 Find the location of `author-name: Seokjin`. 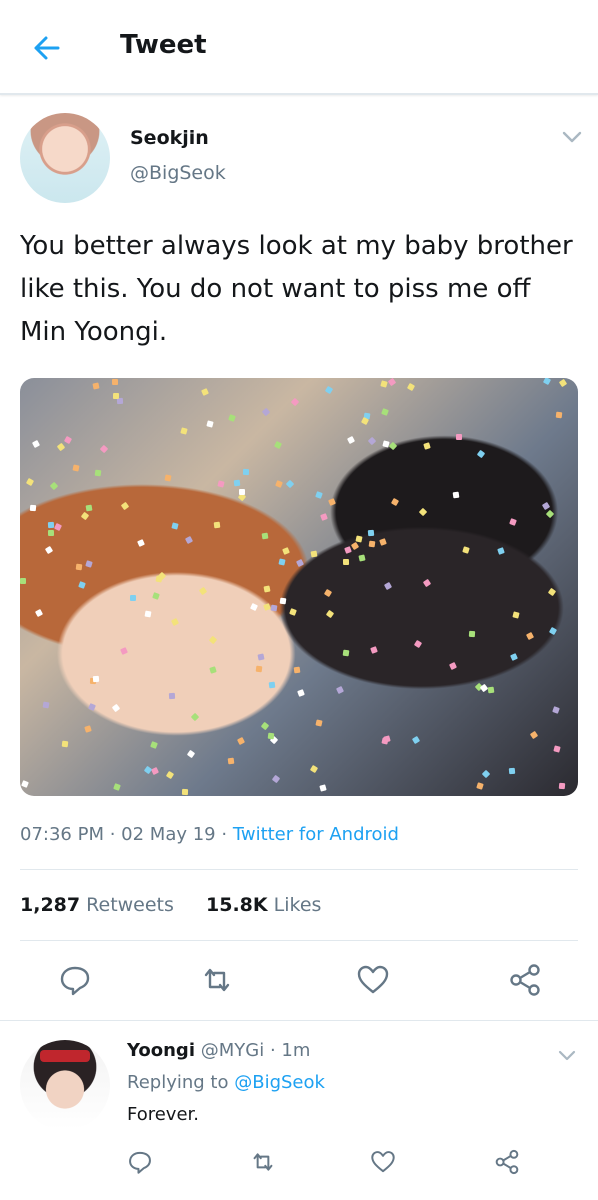

author-name: Seokjin is located at coordinates (169, 138).